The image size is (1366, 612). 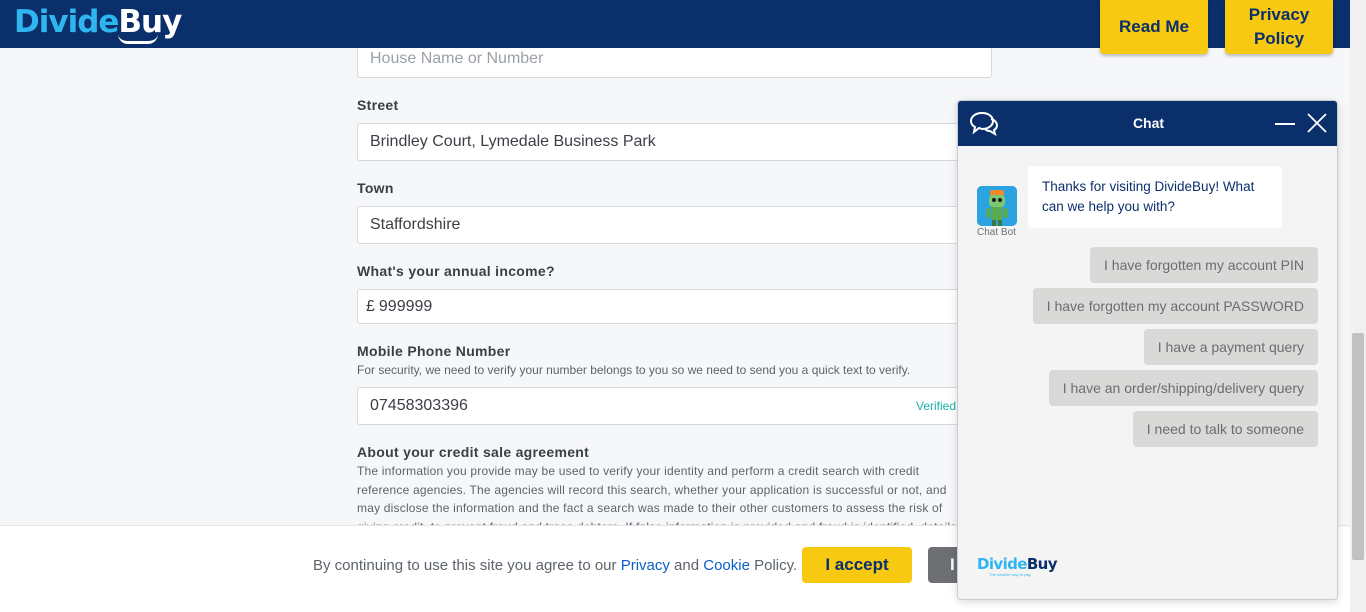 I want to click on chat-option-order-query: I have an order/shipping/delivery query, so click(x=1183, y=388).